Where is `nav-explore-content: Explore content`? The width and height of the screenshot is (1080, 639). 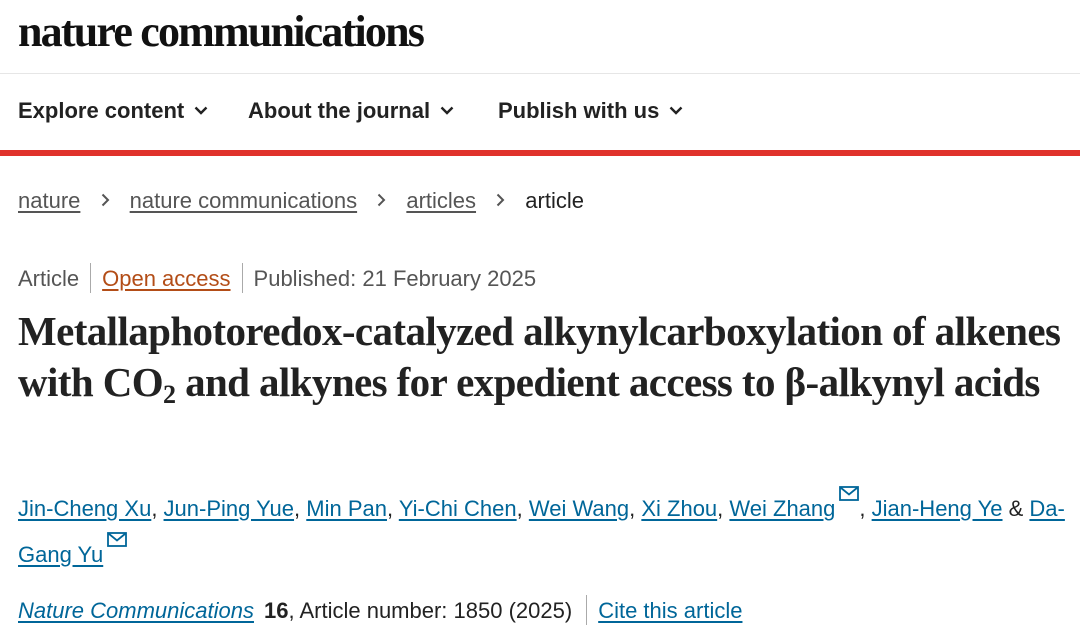
nav-explore-content: Explore content is located at coordinates (113, 111).